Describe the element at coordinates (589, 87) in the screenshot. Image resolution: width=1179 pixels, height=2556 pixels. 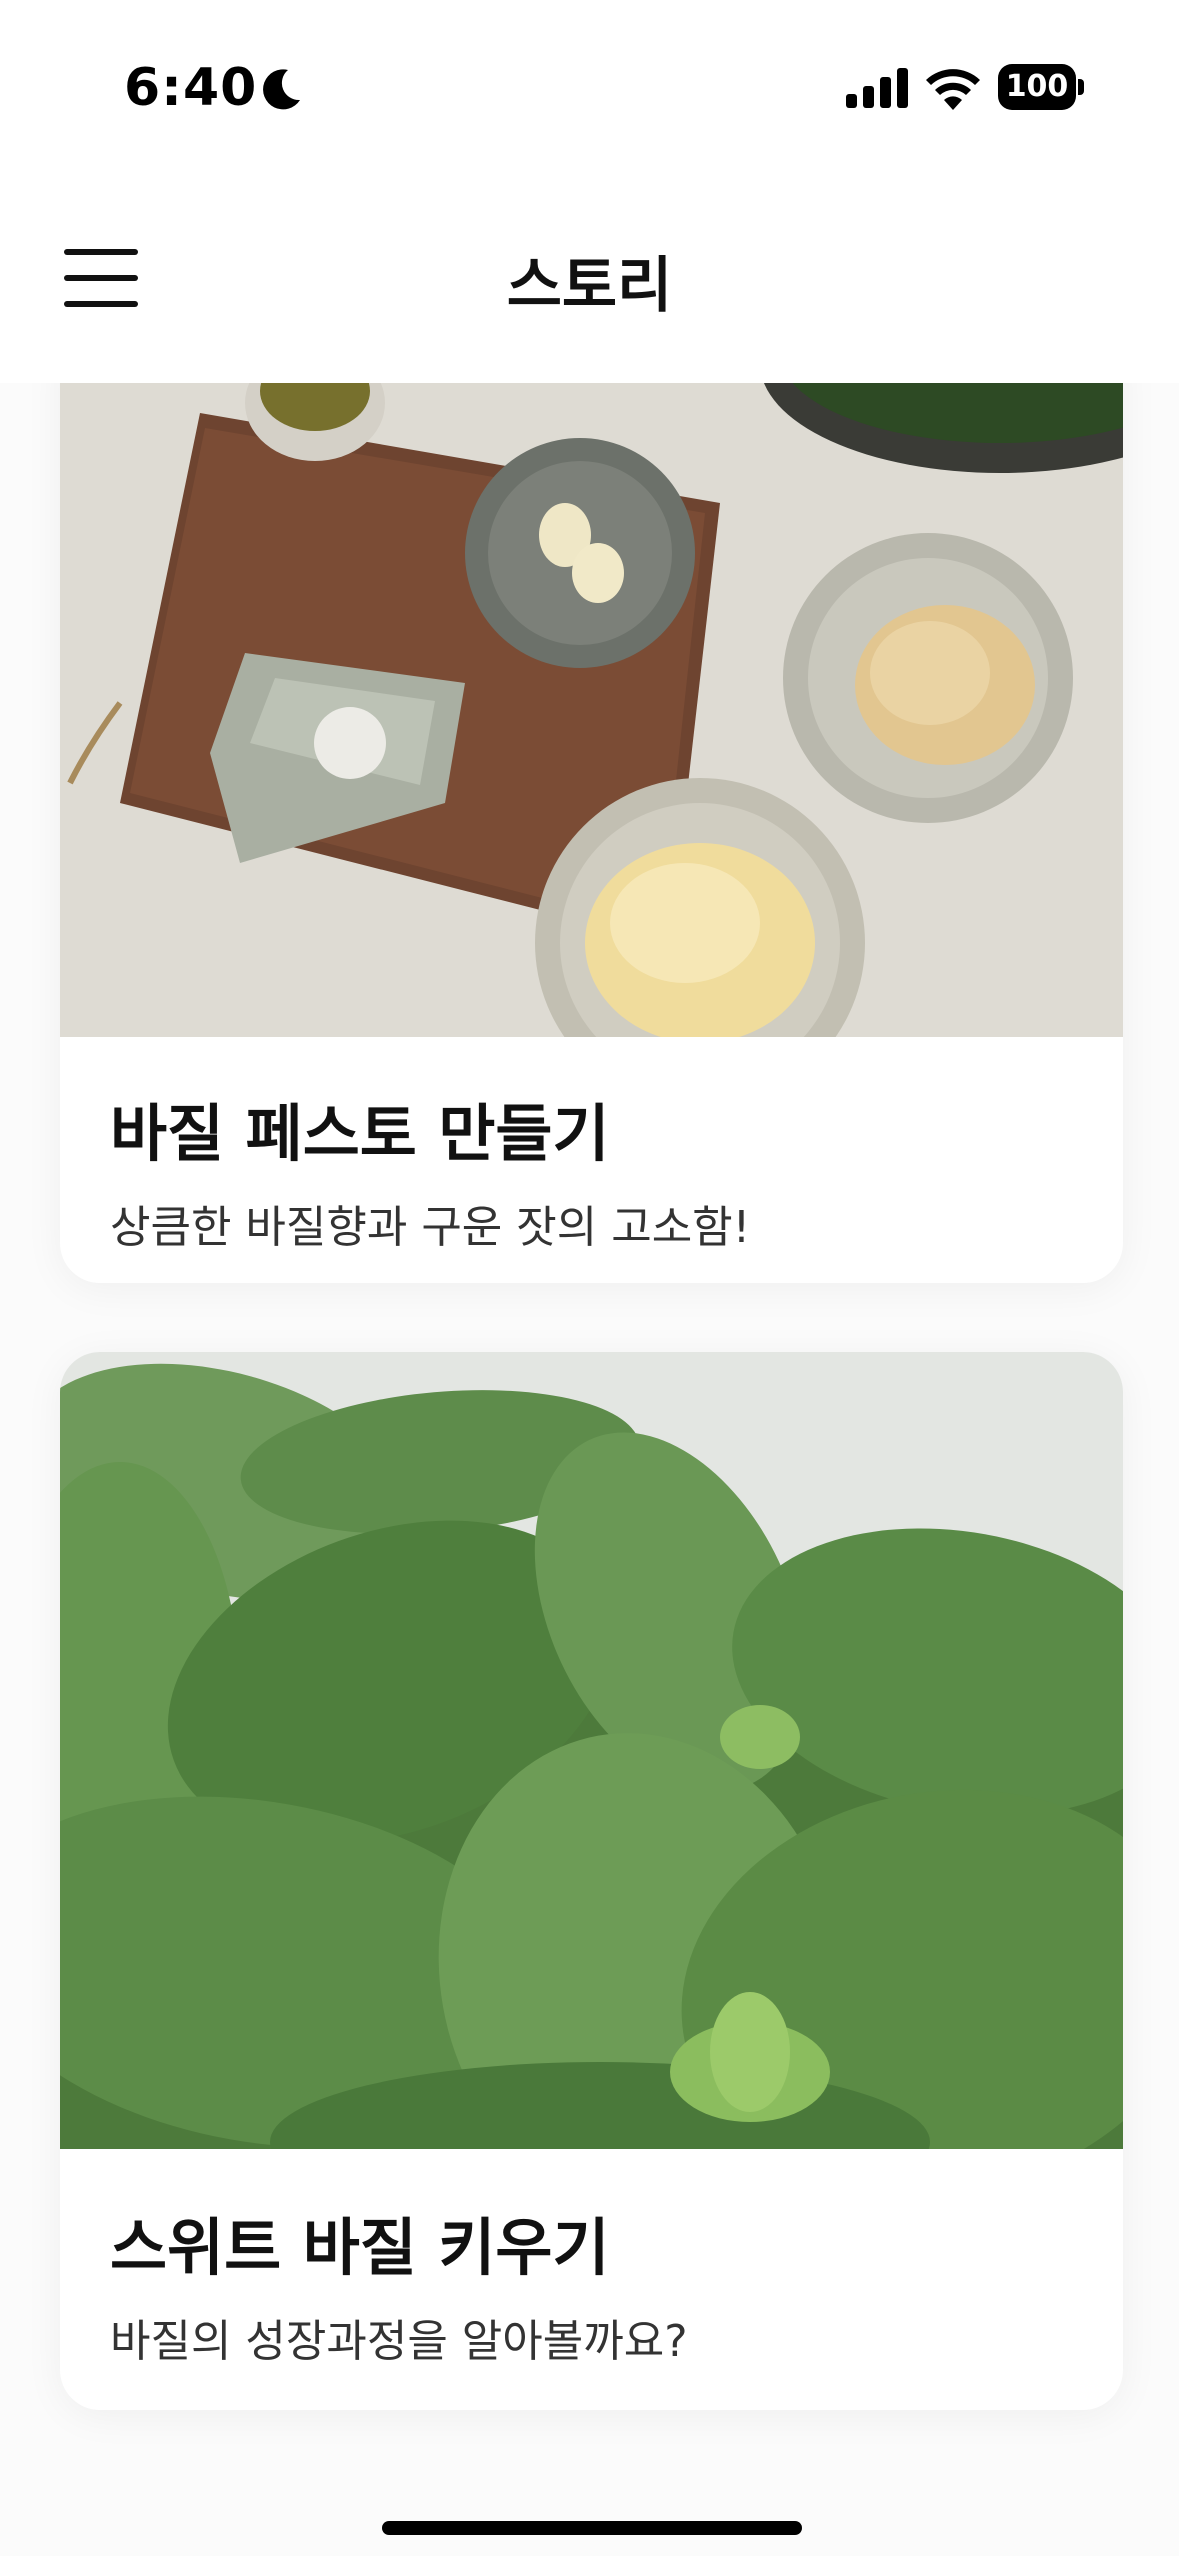
I see `status-bar: 6:40 100` at that location.